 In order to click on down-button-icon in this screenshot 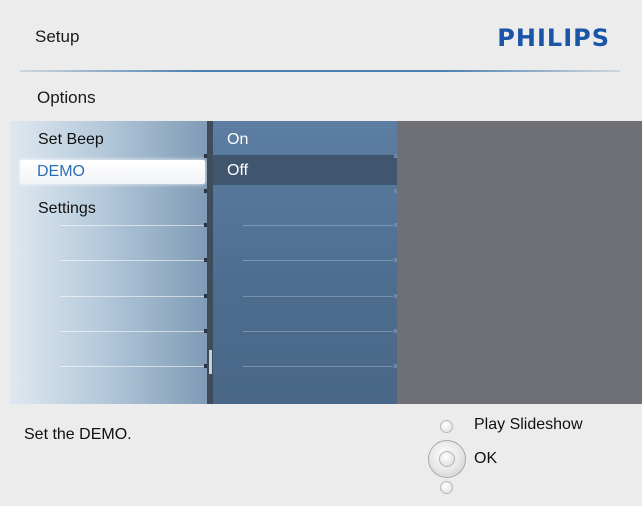, I will do `click(446, 487)`.